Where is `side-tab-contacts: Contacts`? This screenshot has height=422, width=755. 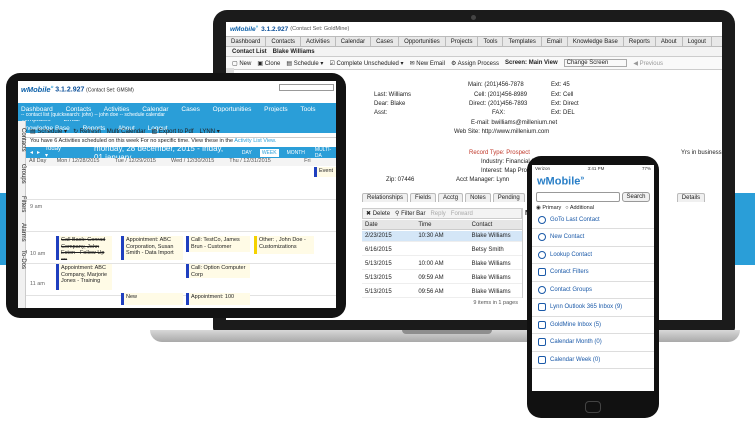 side-tab-contacts: Contacts is located at coordinates (22, 140).